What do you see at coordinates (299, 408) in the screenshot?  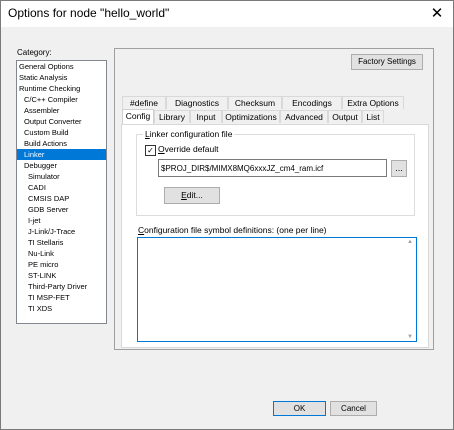 I see `ok-button: OK` at bounding box center [299, 408].